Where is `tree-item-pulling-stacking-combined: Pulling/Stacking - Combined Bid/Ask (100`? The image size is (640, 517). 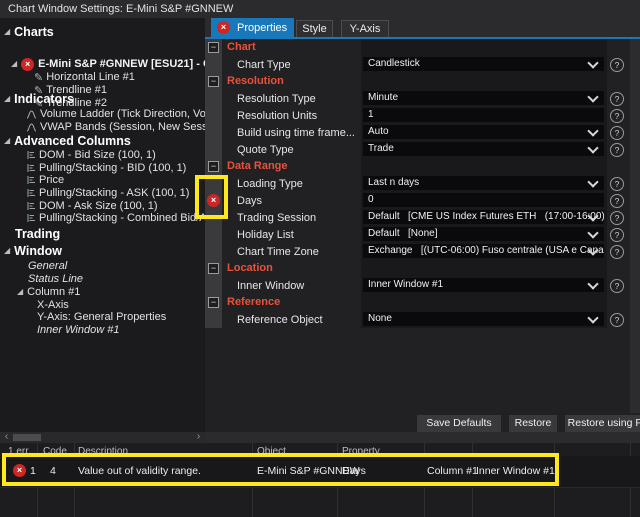
tree-item-pulling-stacking-combined: Pulling/Stacking - Combined Bid/Ask (100 is located at coordinates (115, 218).